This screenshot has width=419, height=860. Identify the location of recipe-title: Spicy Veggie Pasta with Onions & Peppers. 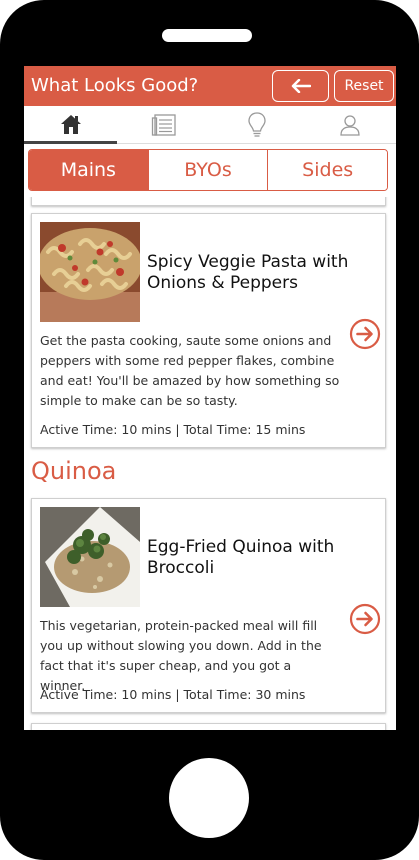
(259, 273).